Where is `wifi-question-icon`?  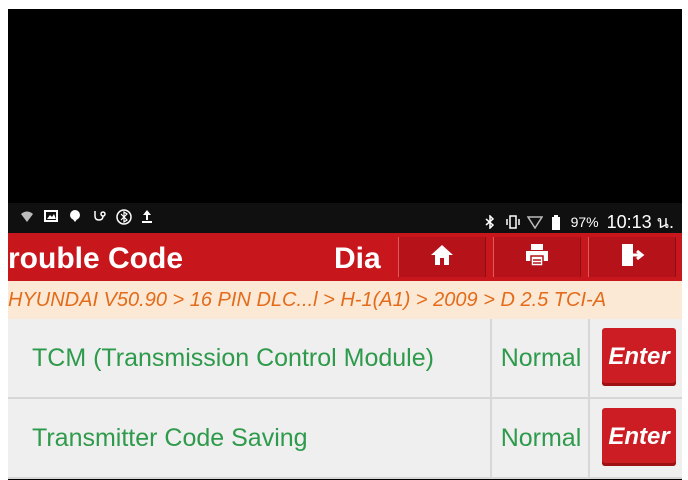
wifi-question-icon is located at coordinates (27, 216).